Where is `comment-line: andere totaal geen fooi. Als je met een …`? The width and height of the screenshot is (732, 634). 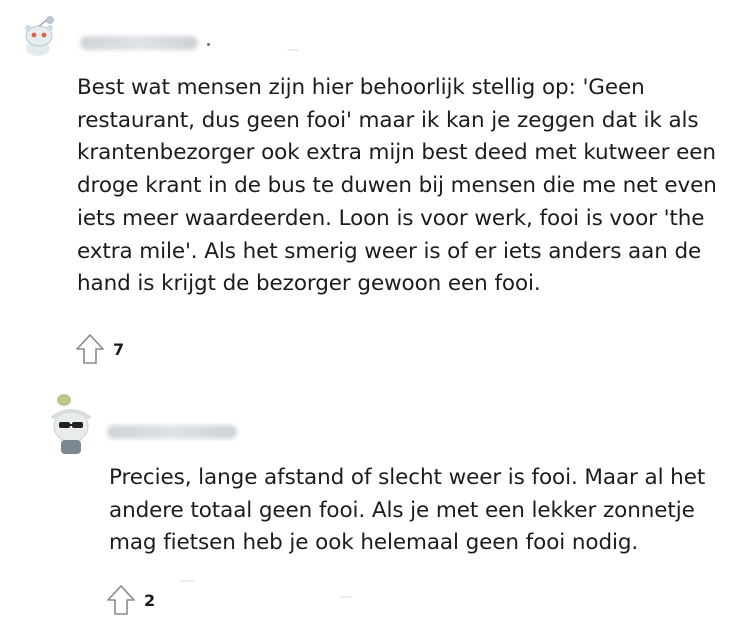 comment-line: andere totaal geen fooi. Als je met een … is located at coordinates (402, 510).